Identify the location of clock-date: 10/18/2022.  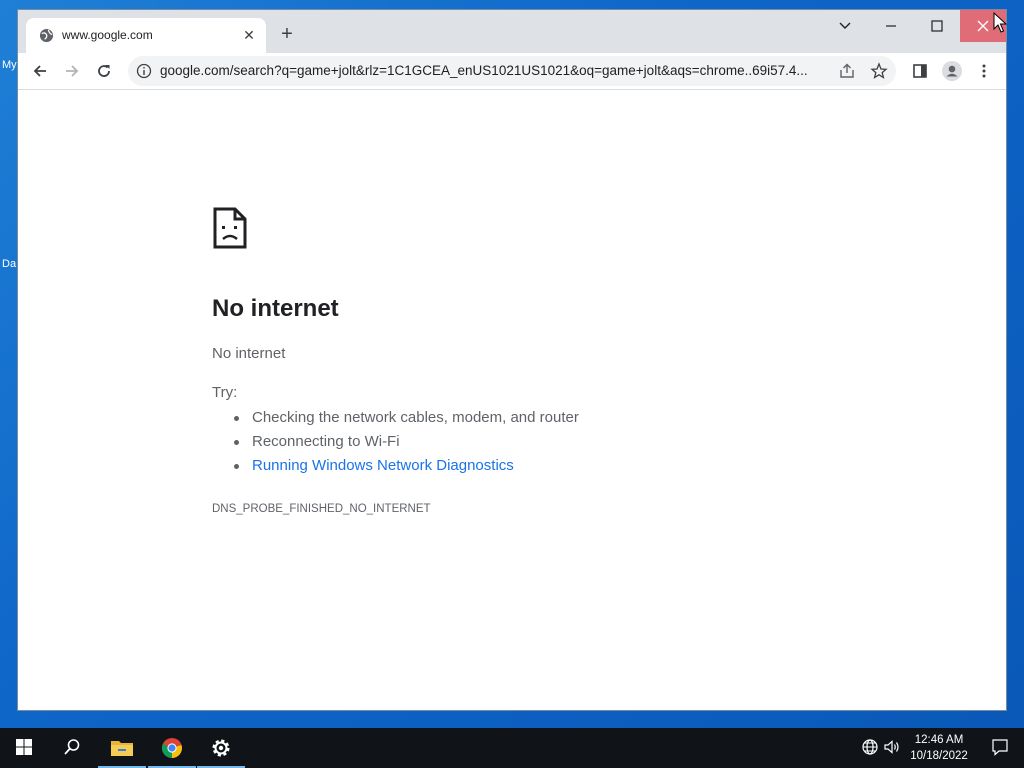
(939, 756).